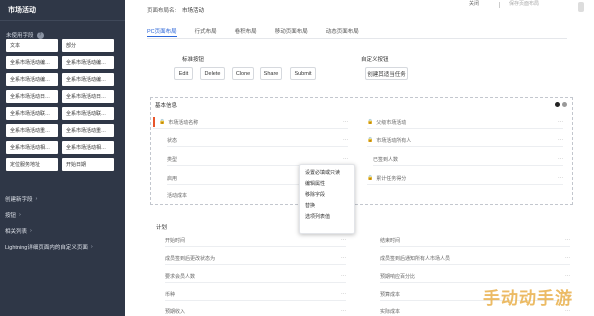 Image resolution: width=594 pixels, height=316 pixels. I want to click on field-chip: 部分, so click(88, 45).